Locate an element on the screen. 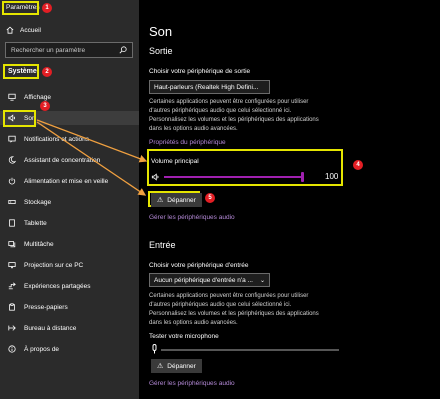 This screenshot has height=399, width=440. remote-desktop-icon is located at coordinates (11, 328).